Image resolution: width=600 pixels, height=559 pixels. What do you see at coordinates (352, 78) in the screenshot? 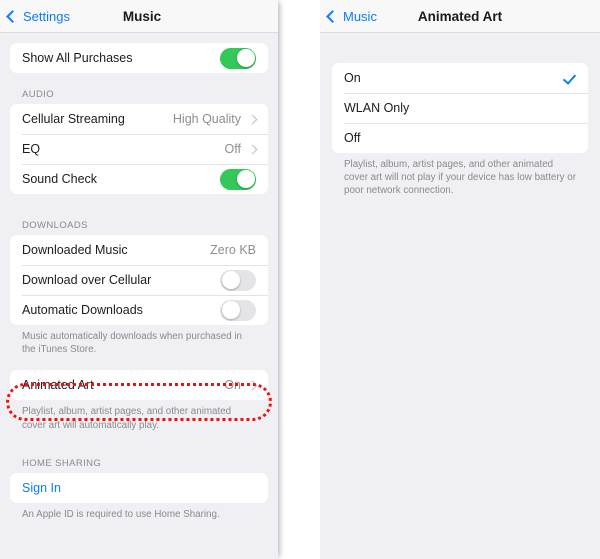
I see `option-label: On` at bounding box center [352, 78].